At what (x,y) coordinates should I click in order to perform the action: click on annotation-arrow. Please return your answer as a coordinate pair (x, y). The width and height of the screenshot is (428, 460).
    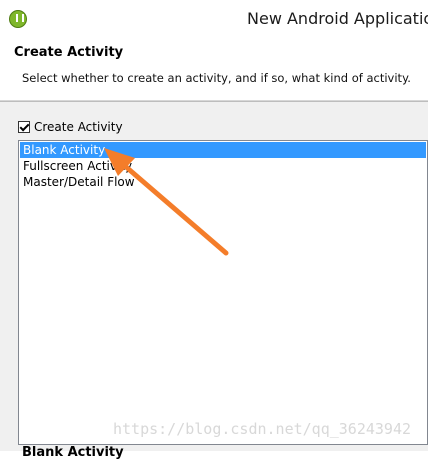
    Looking at the image, I should click on (166, 202).